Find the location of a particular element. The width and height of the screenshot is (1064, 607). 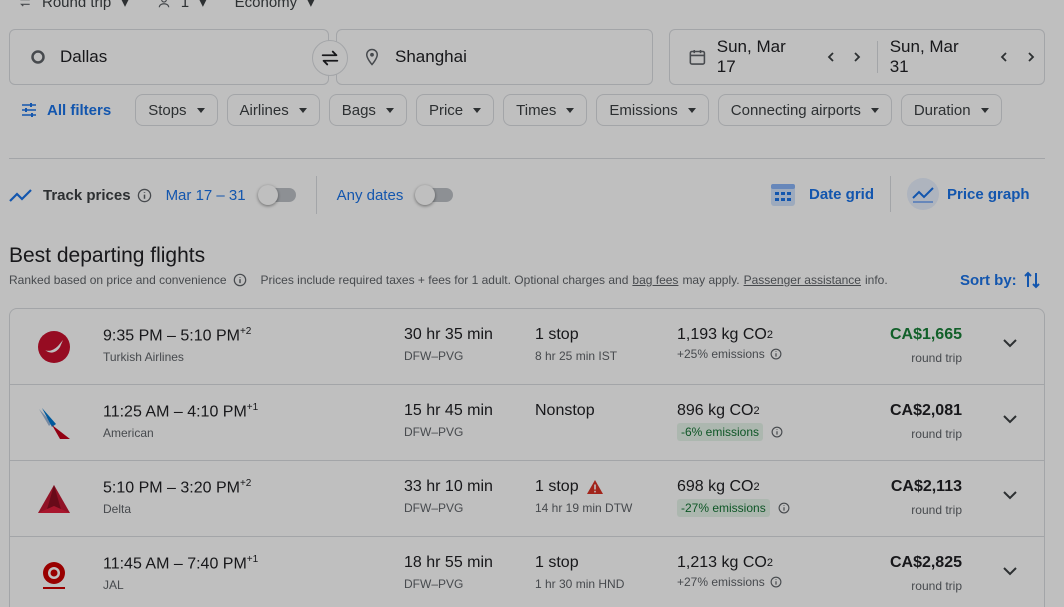

swap-icon is located at coordinates (330, 58).